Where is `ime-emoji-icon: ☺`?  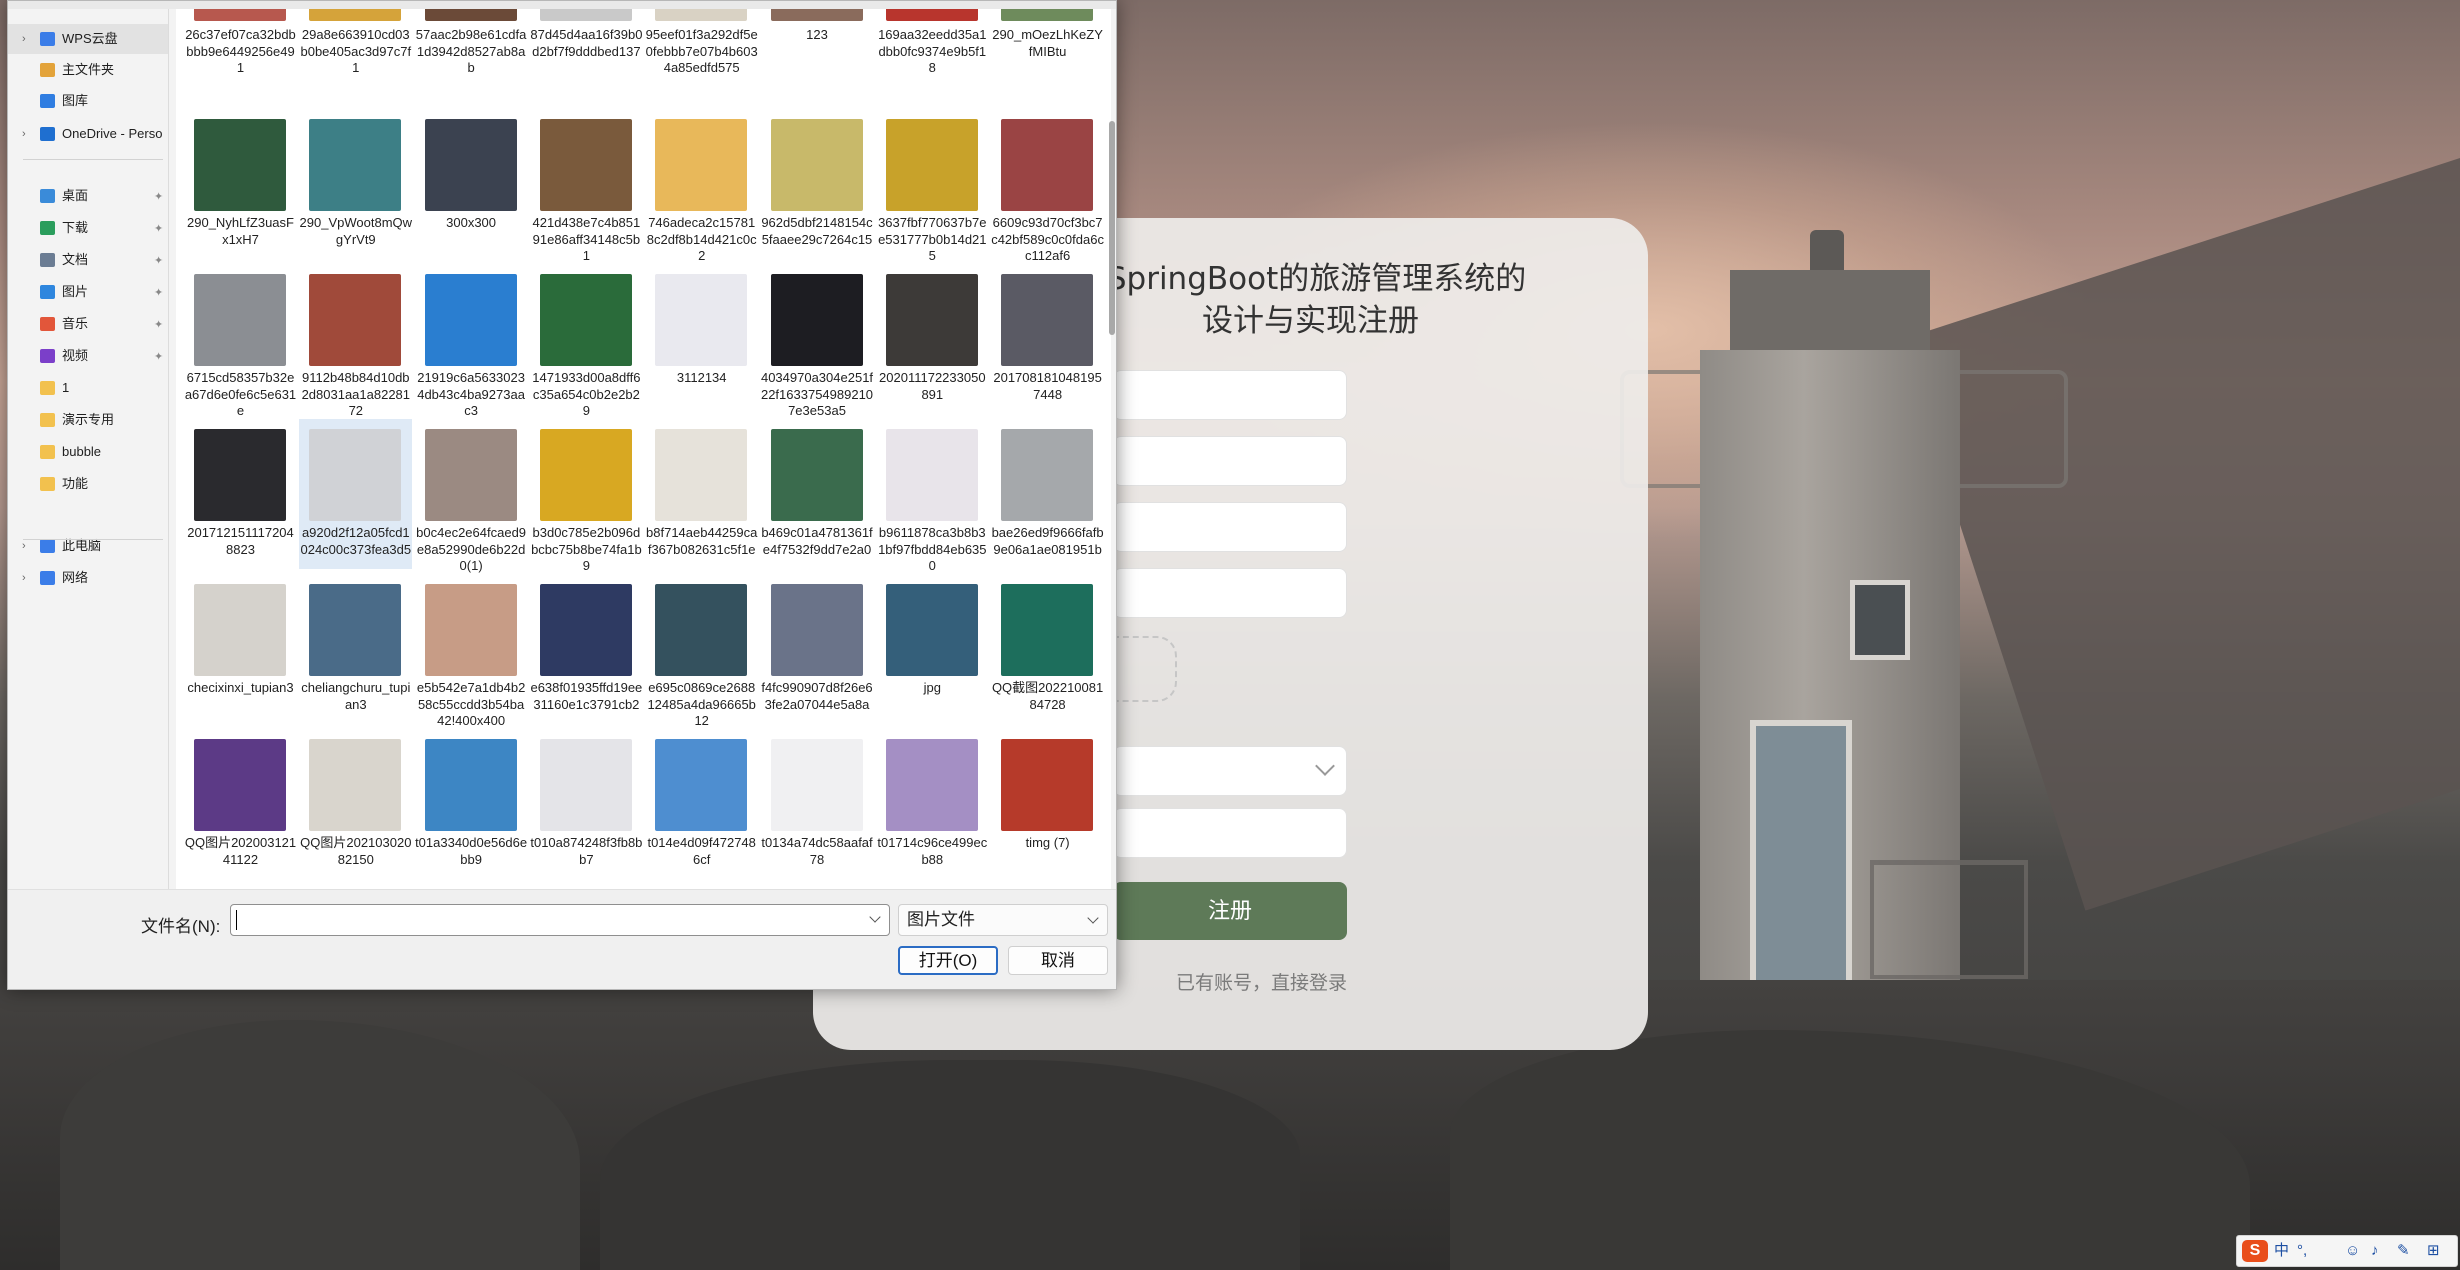
ime-emoji-icon: ☺ is located at coordinates (2352, 1251).